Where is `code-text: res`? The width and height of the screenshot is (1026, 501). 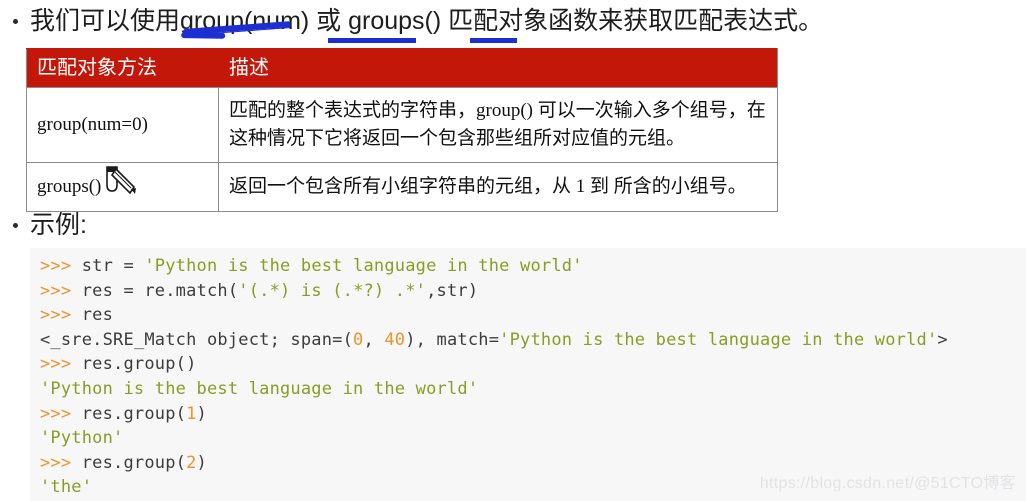 code-text: res is located at coordinates (97, 315).